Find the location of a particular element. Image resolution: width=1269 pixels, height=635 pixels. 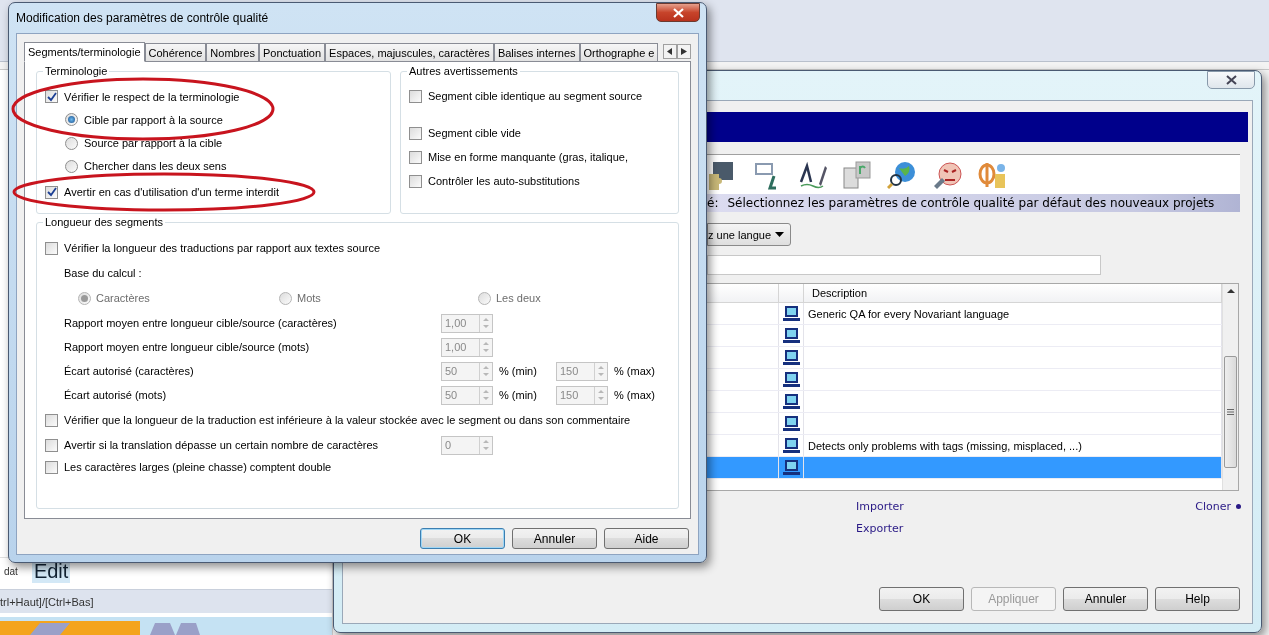

option-label: Segment cible identique au segment source is located at coordinates (535, 96).